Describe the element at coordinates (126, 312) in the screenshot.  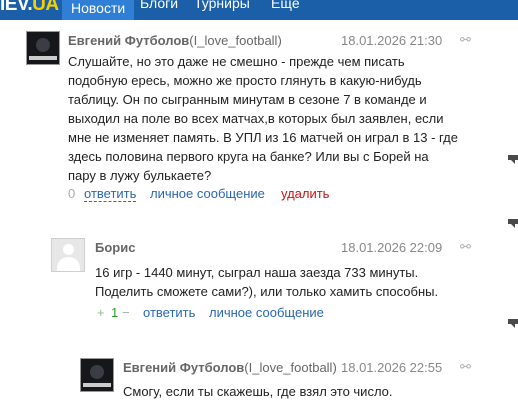
I see `downvote-button: −` at that location.